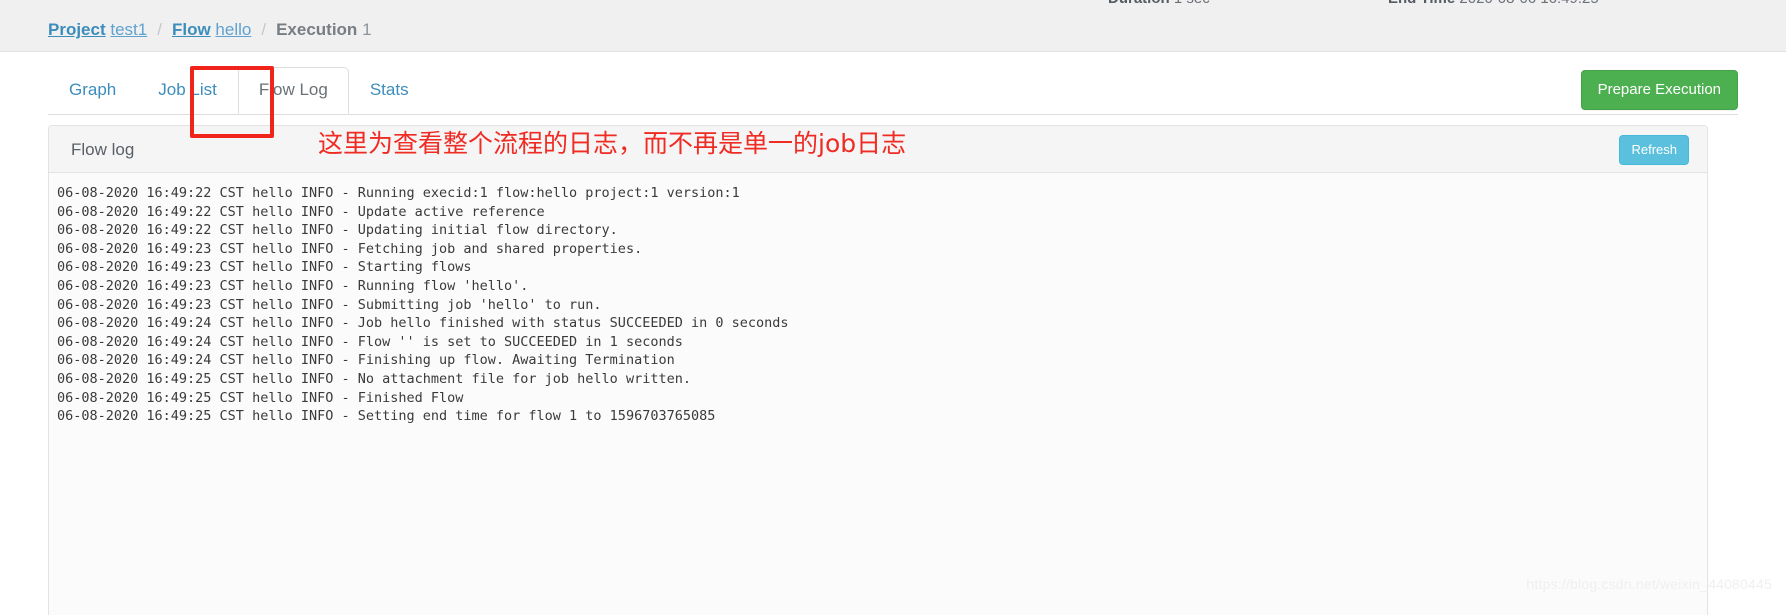 This screenshot has height=615, width=1786. I want to click on end-time-label: End Time, so click(1421, 3).